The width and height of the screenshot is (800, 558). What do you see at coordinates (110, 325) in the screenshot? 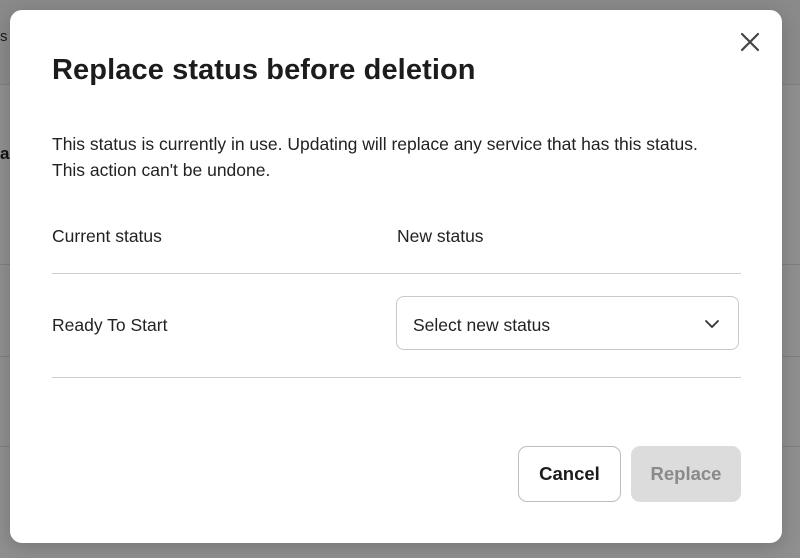
I see `current-status-value: Ready To Start` at bounding box center [110, 325].